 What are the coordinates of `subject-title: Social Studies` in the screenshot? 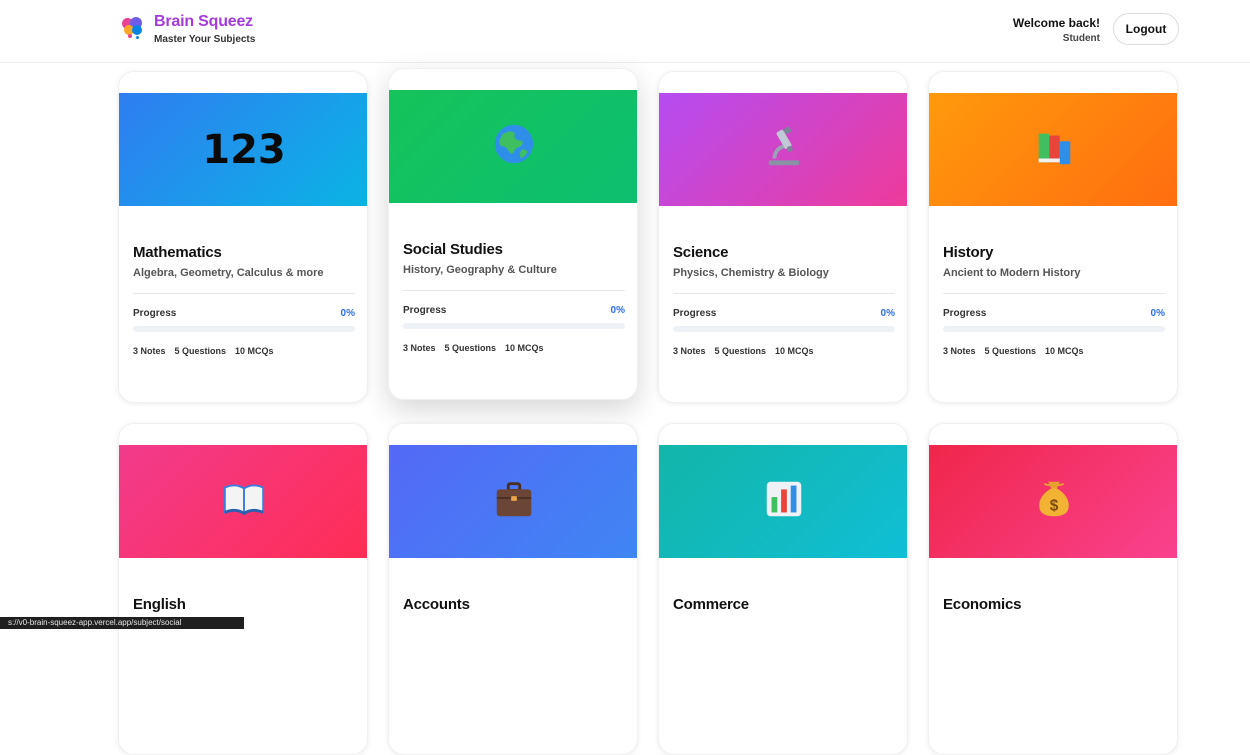 It's located at (453, 249).